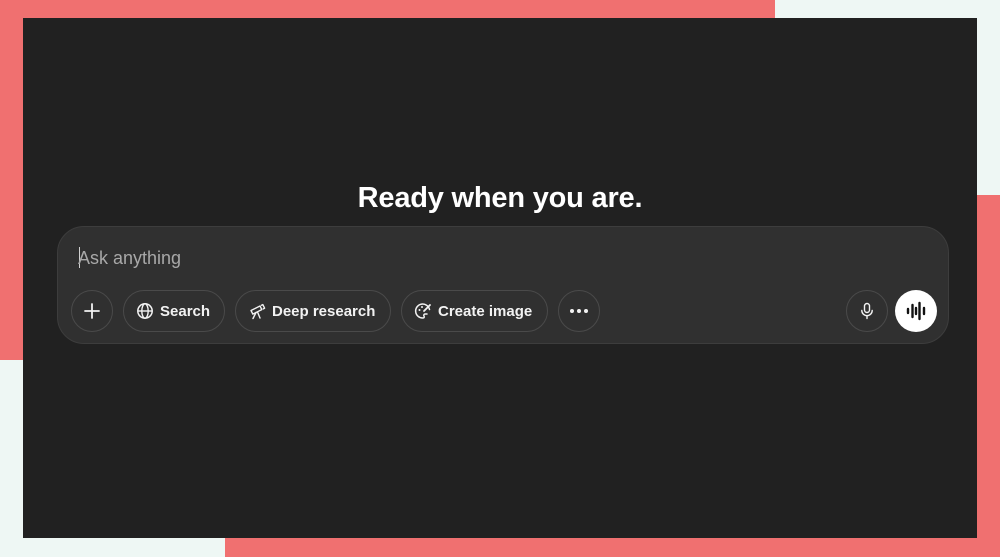 Image resolution: width=1000 pixels, height=557 pixels. I want to click on prompt-input, so click(428, 258).